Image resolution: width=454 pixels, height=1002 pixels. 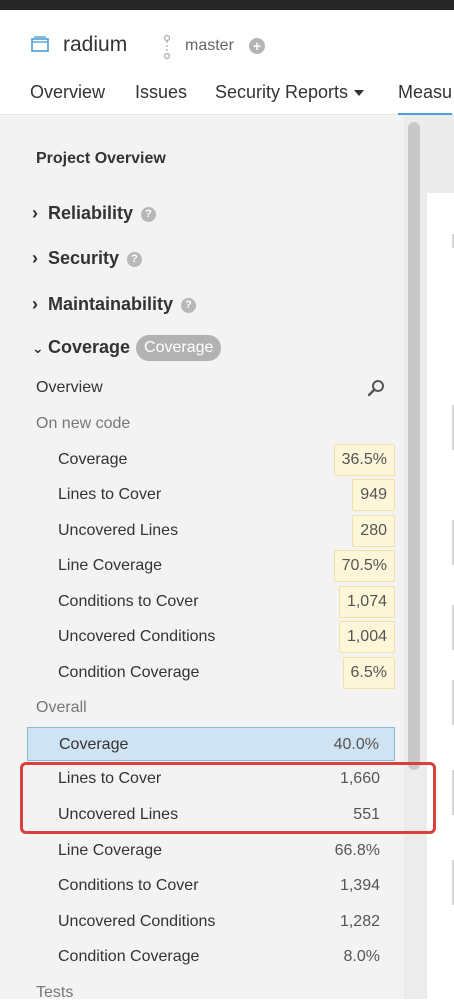 I want to click on metric-row: Condition Coverage 6.5%, so click(x=211, y=673).